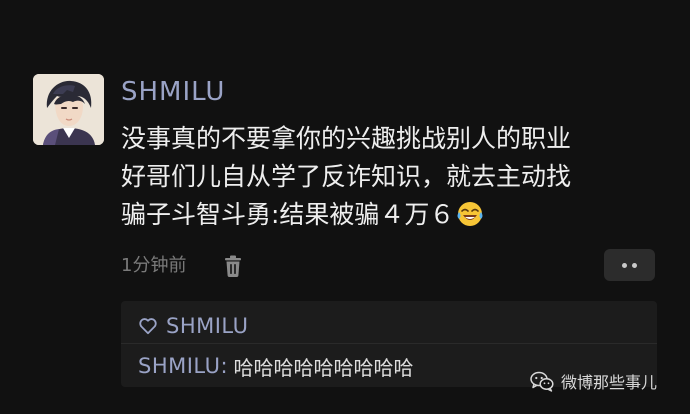  I want to click on crying-laughing-emoji-icon, so click(470, 214).